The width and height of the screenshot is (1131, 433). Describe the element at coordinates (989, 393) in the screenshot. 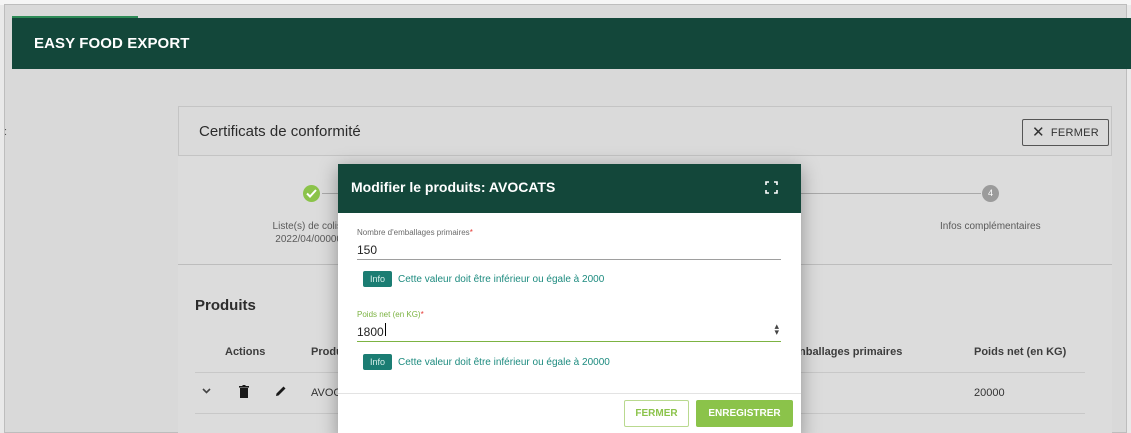

I see `weight-cell: 20000` at that location.